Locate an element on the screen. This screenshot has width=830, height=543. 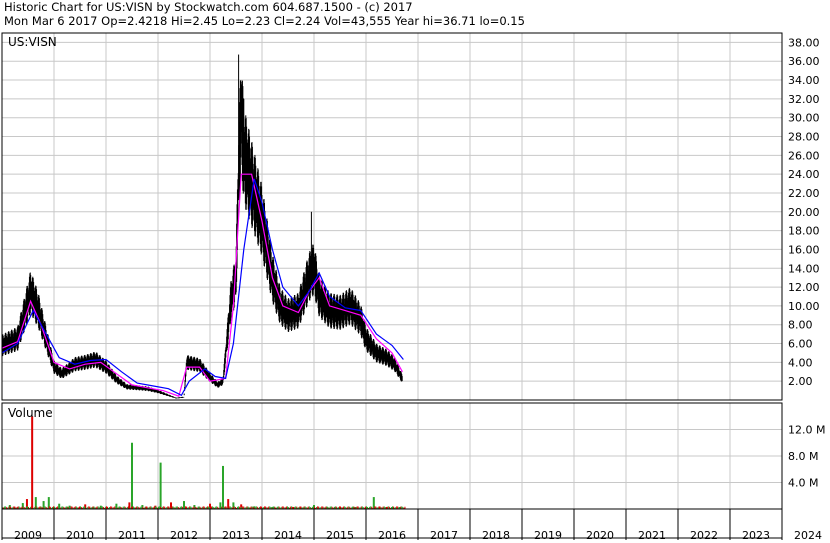
x-tick-label: 2017 is located at coordinates (444, 535).